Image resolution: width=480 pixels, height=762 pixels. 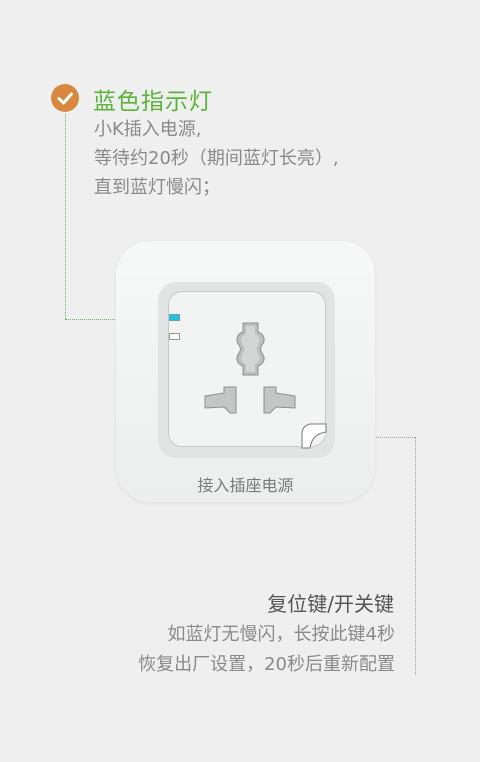 What do you see at coordinates (65, 216) in the screenshot?
I see `indicator-leader-line` at bounding box center [65, 216].